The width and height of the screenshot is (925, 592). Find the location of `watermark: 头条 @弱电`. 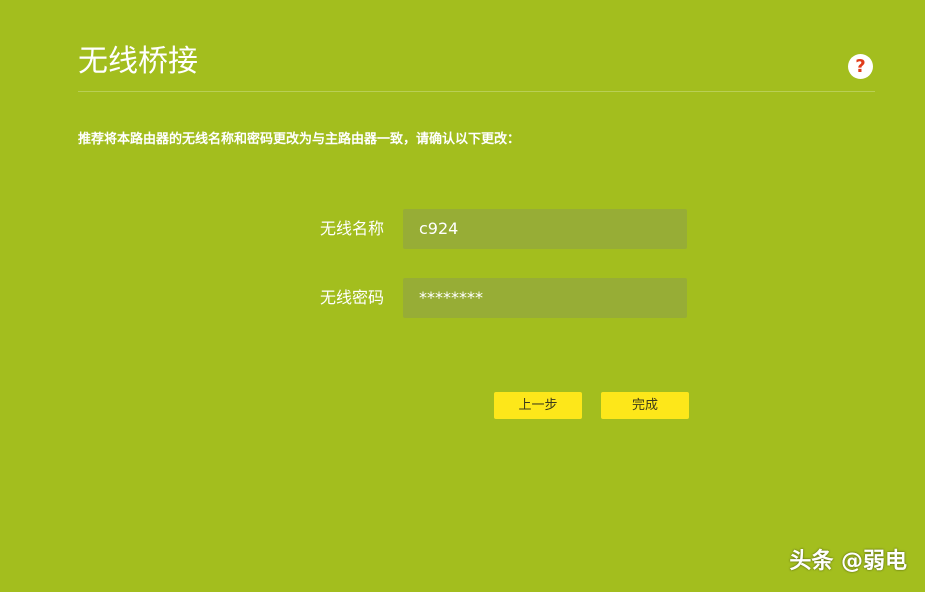

watermark: 头条 @弱电 is located at coordinates (848, 561).